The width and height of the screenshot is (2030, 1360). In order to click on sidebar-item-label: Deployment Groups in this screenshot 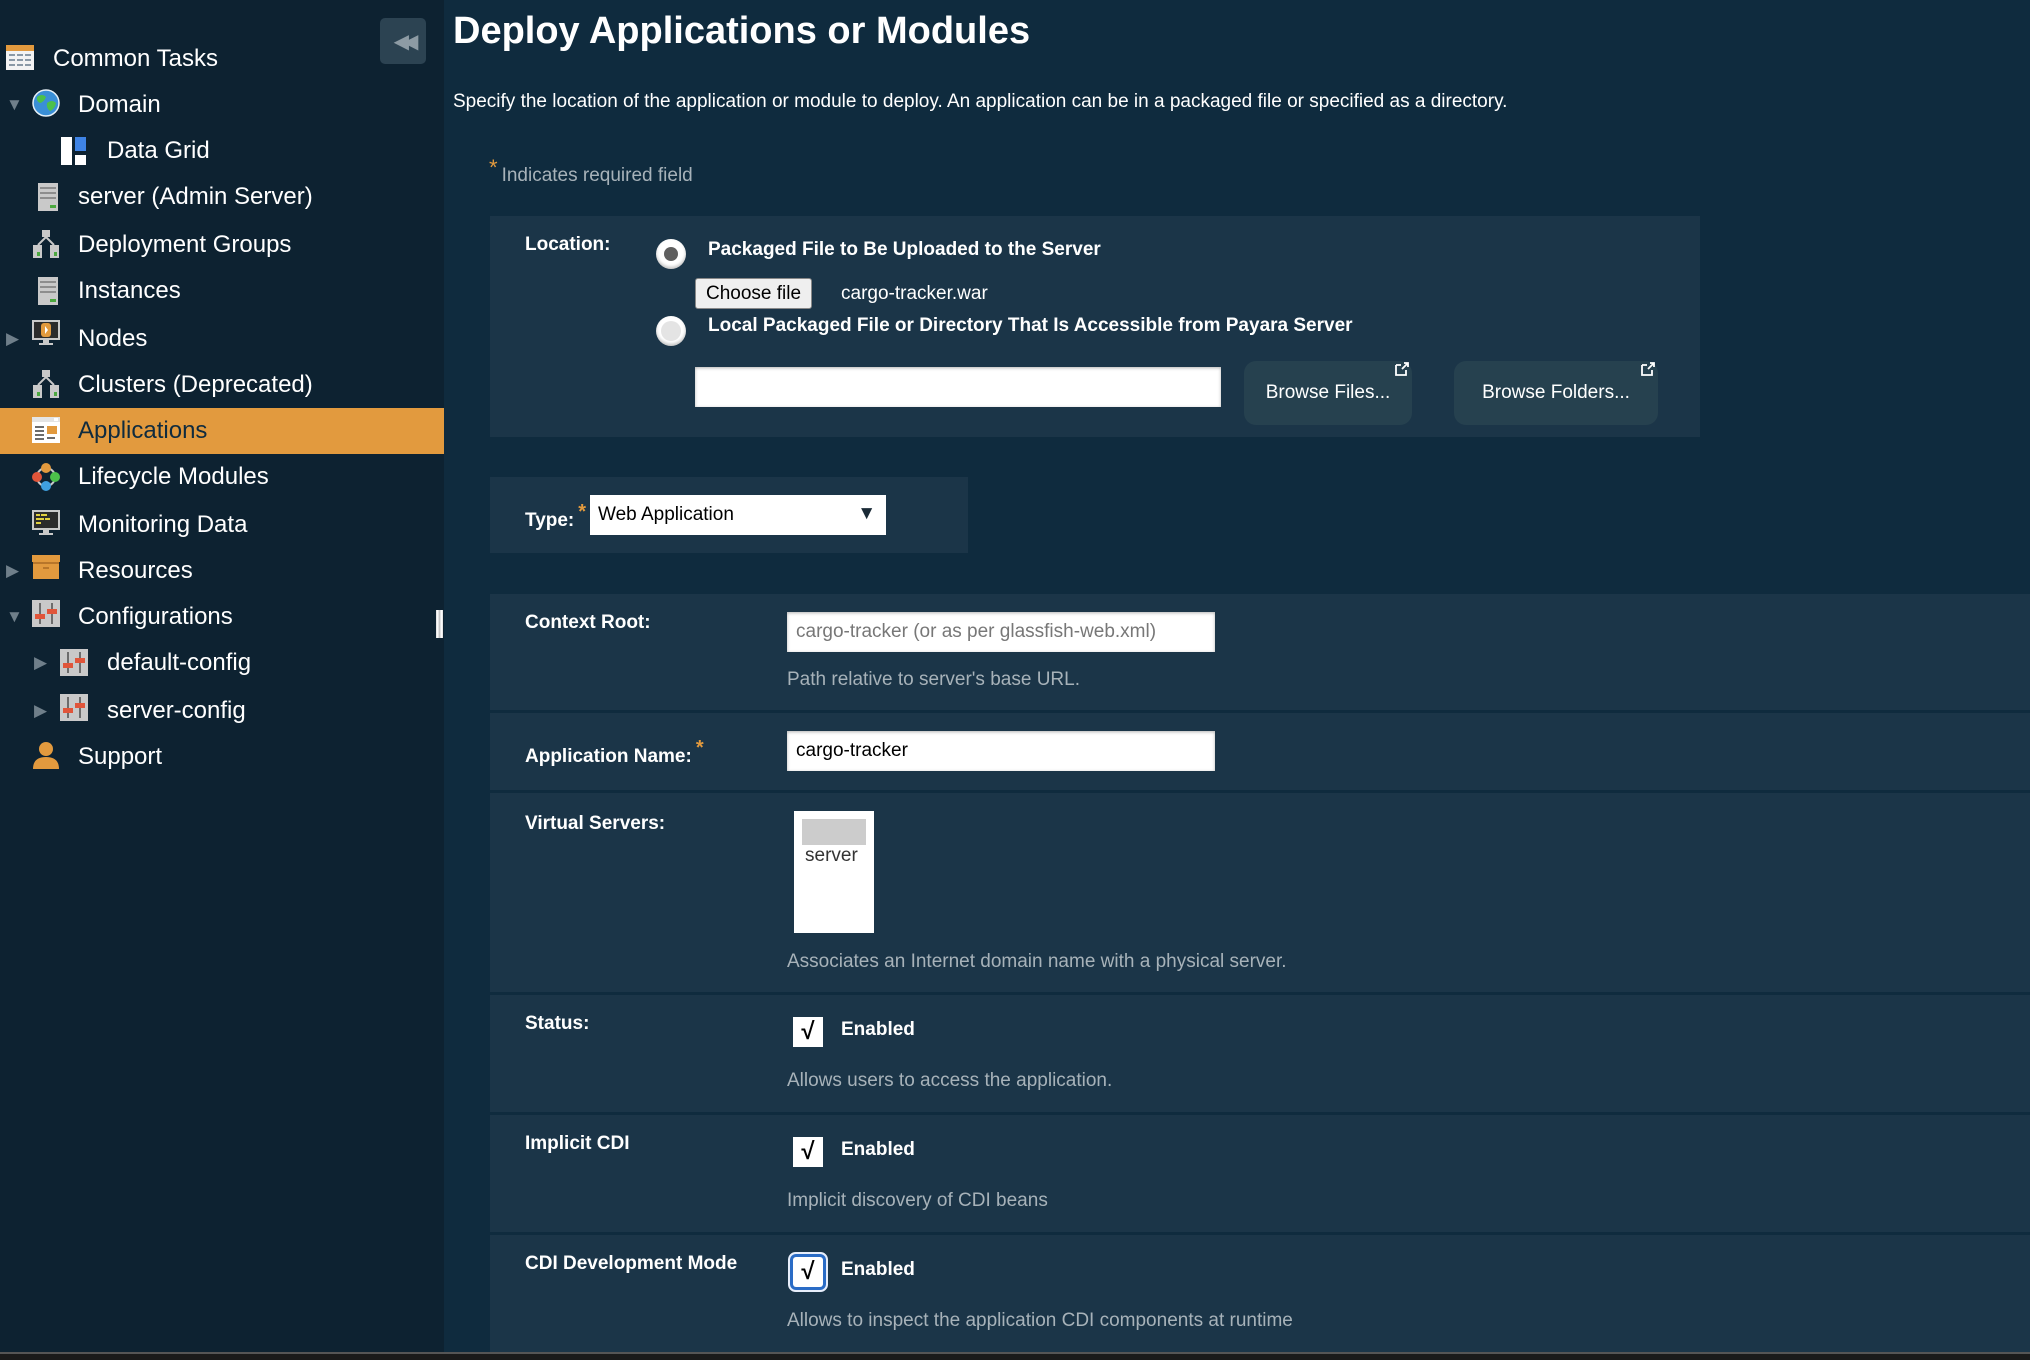, I will do `click(185, 244)`.